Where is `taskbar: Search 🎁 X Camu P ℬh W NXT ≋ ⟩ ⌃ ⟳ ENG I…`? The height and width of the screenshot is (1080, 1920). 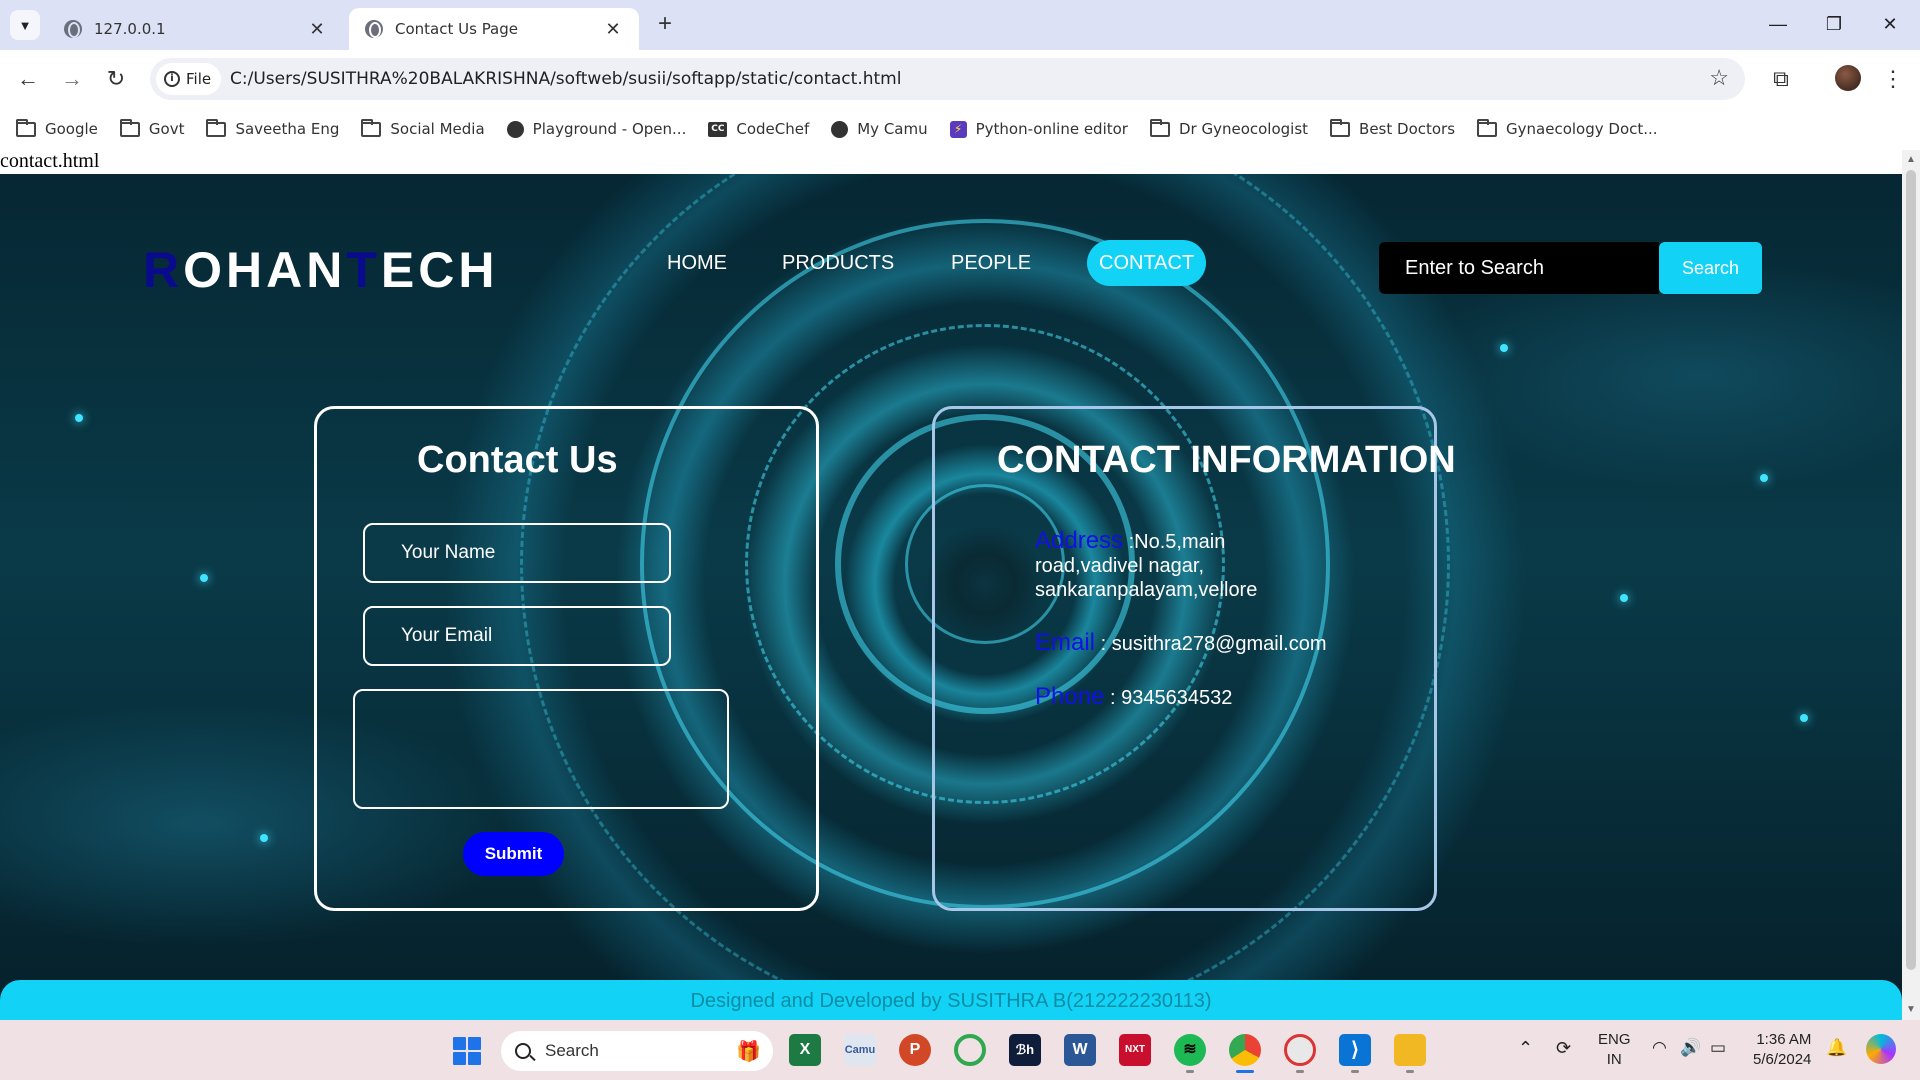
taskbar: Search 🎁 X Camu P ℬh W NXT ≋ ⟩ ⌃ ⟳ ENG I… is located at coordinates (960, 1050).